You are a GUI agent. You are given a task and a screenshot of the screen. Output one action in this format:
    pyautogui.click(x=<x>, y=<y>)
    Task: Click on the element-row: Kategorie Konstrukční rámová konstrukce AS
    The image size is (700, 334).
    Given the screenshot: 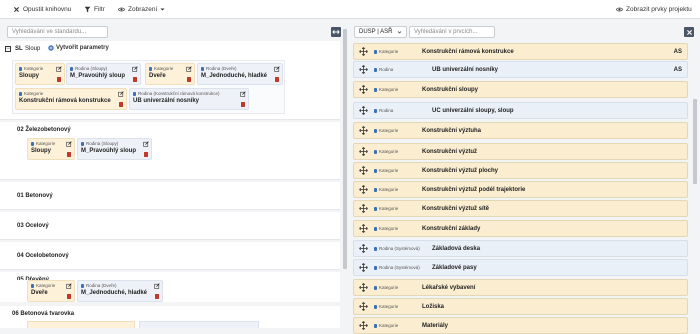 What is the action you would take?
    pyautogui.click(x=520, y=51)
    